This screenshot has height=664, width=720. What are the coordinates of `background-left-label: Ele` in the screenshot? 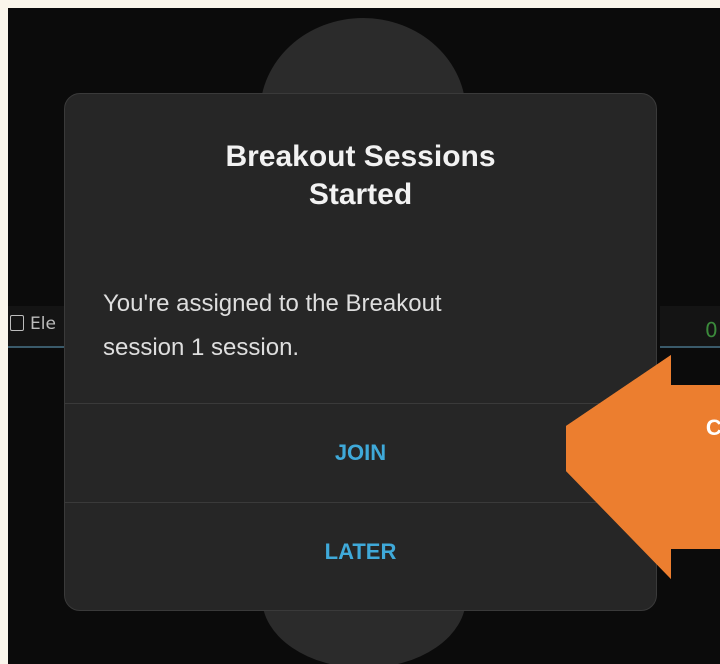 It's located at (33, 324).